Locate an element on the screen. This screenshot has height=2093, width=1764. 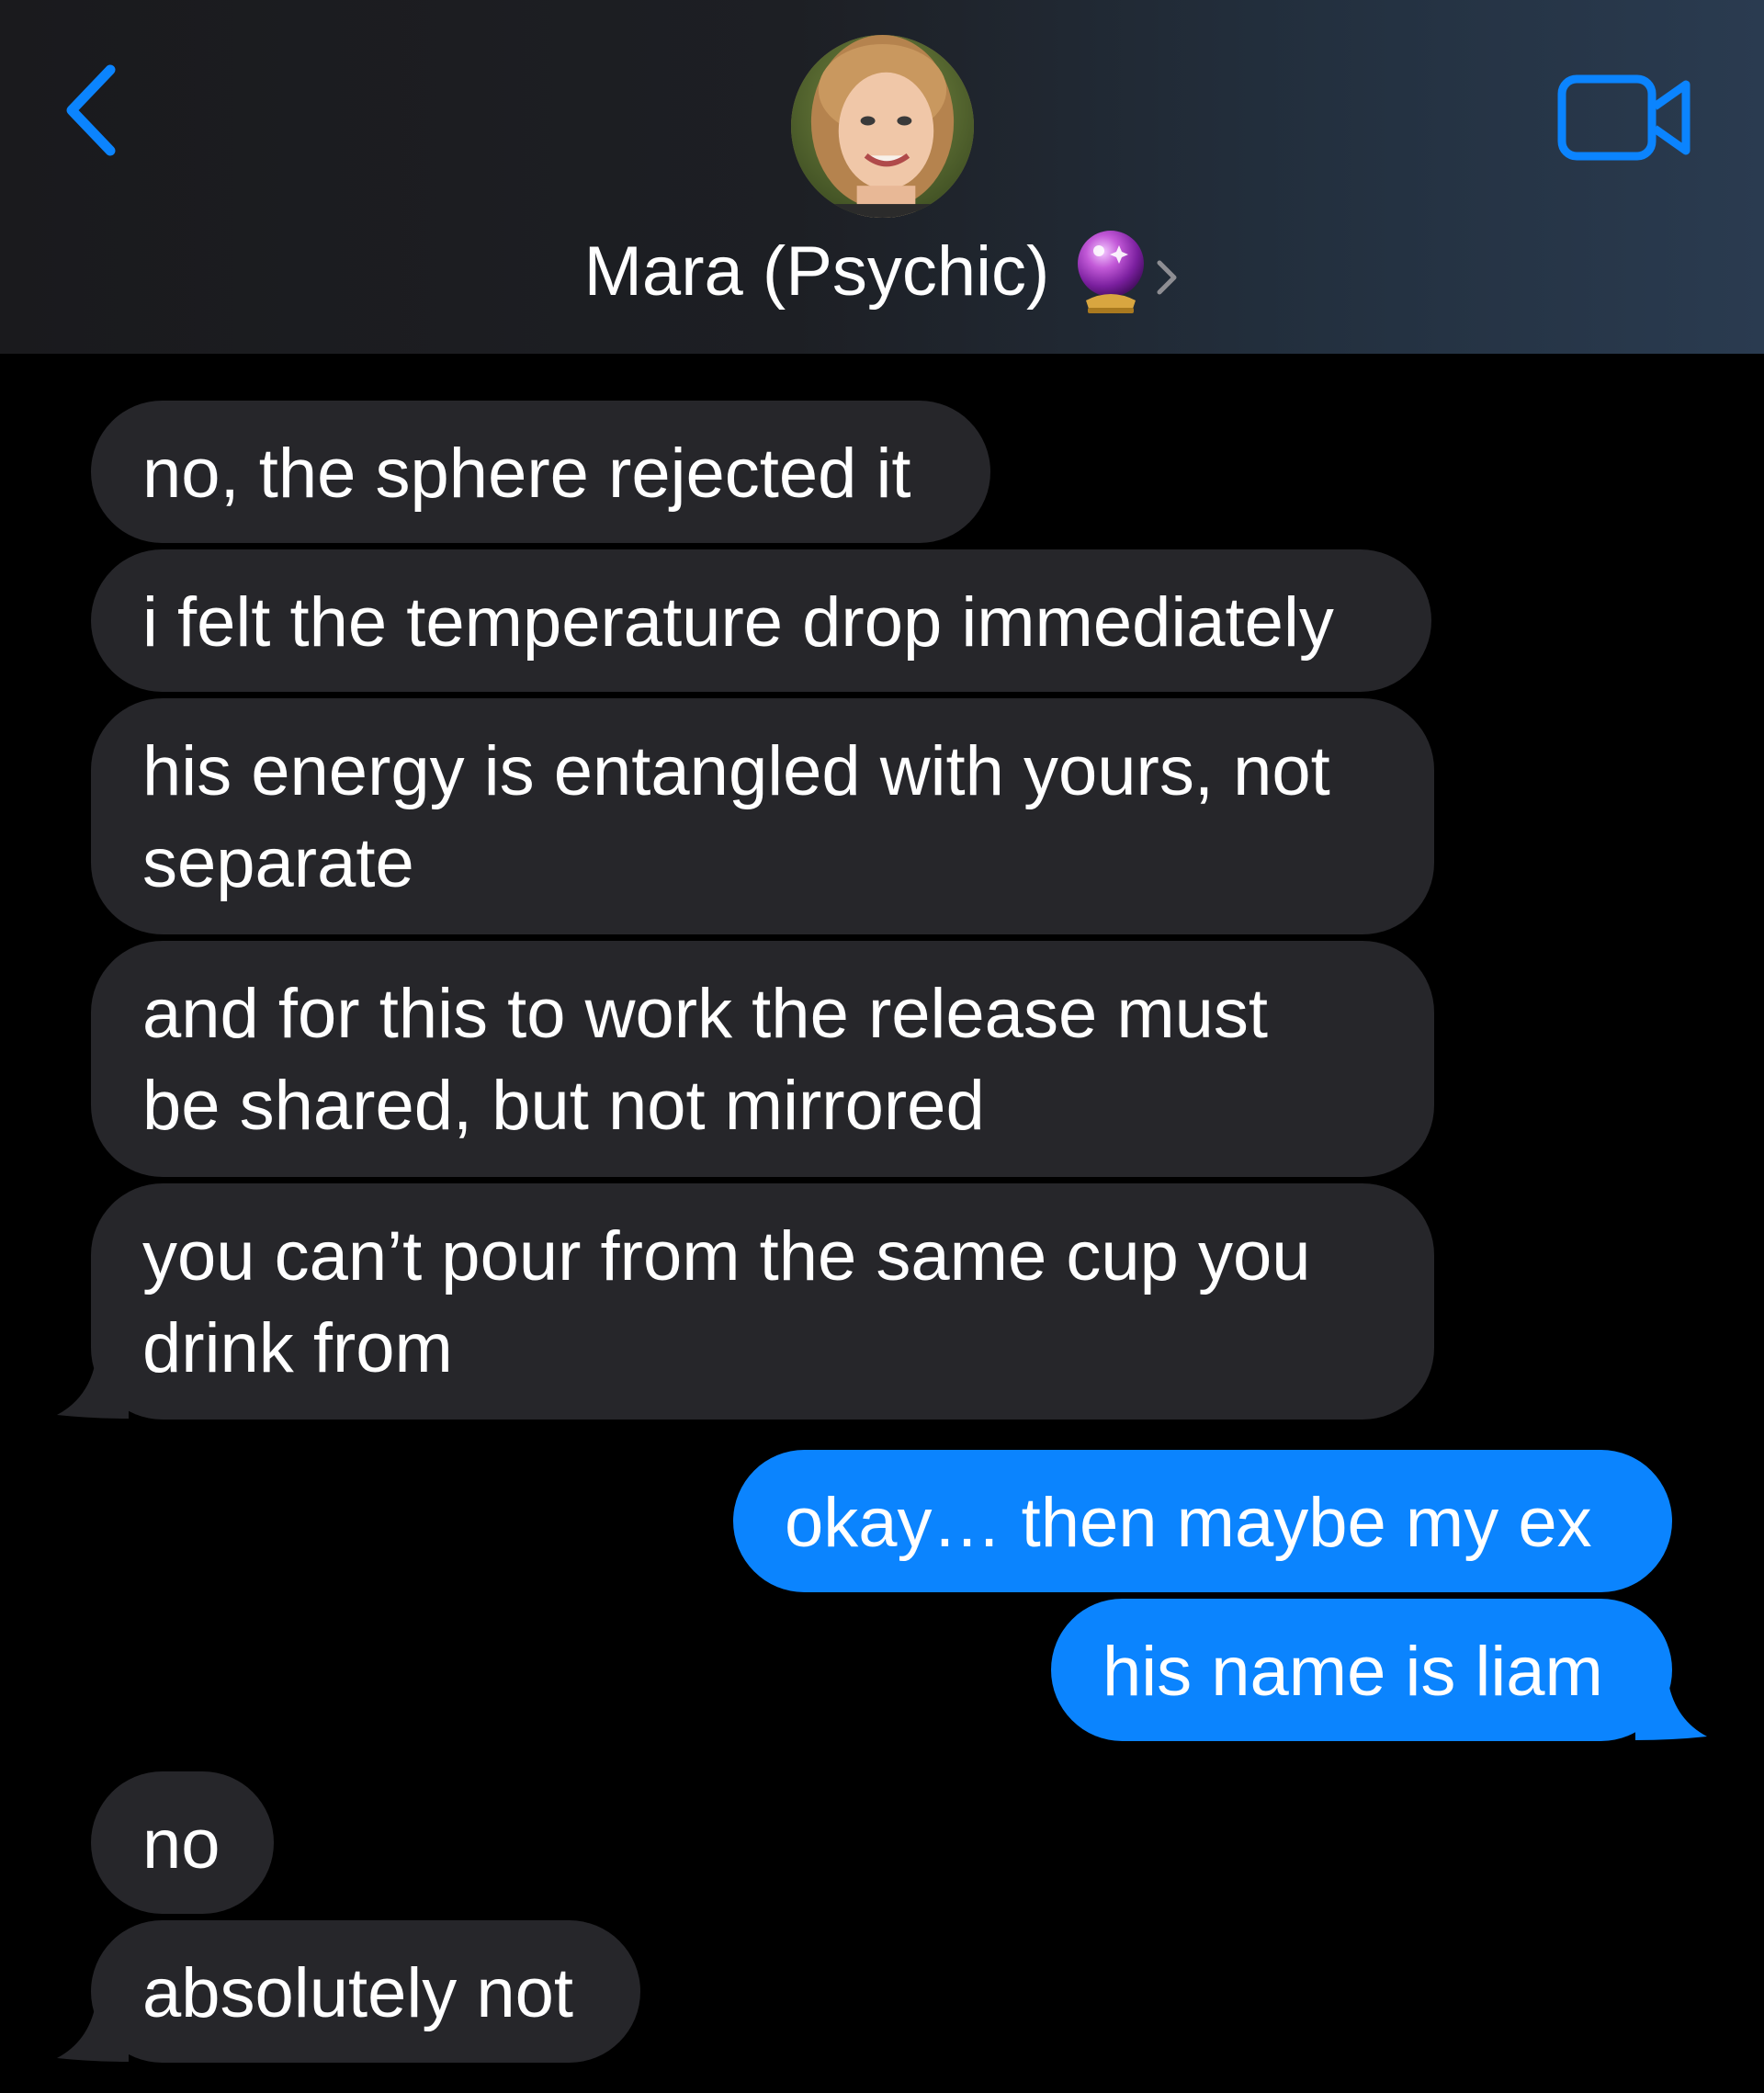
message-text: absolutely not is located at coordinates (357, 1993).